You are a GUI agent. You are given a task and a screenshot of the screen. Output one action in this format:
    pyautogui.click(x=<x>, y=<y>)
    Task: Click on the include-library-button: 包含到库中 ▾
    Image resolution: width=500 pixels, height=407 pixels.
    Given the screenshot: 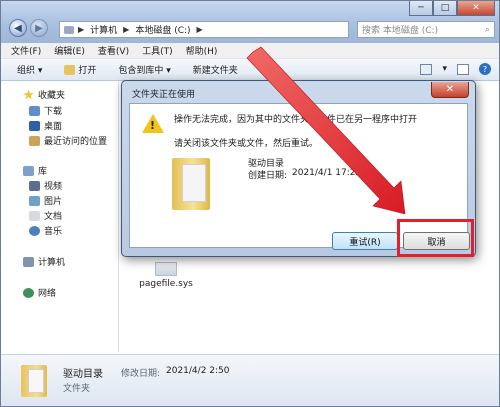 What is the action you would take?
    pyautogui.click(x=144, y=69)
    